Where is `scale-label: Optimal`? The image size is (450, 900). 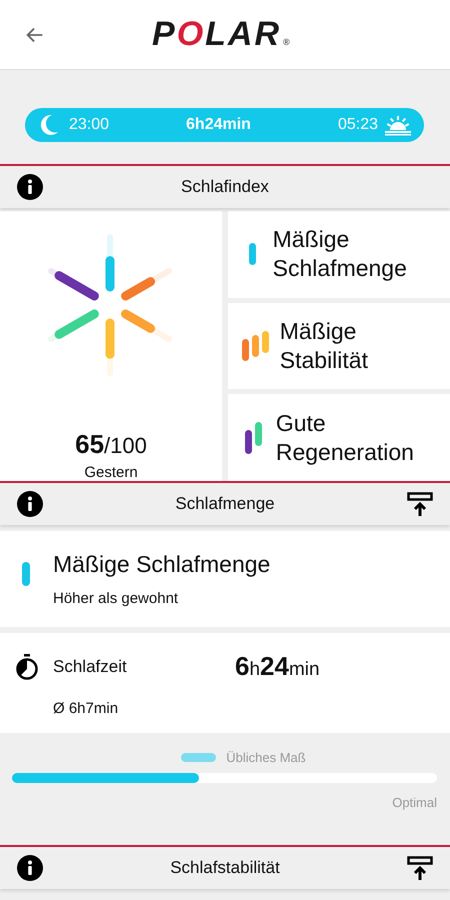
scale-label: Optimal is located at coordinates (414, 802).